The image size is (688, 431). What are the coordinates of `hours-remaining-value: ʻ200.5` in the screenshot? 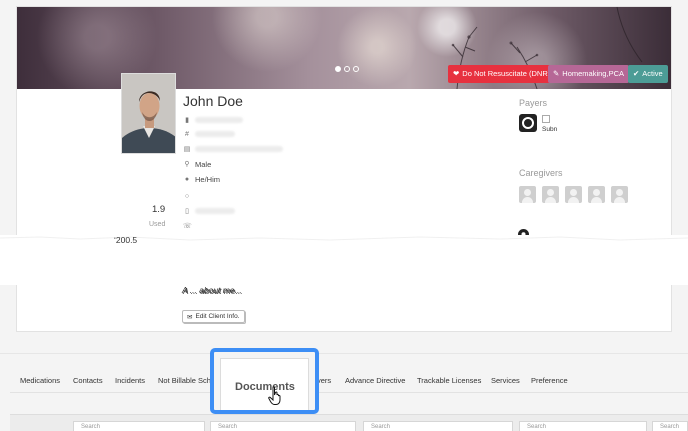 It's located at (126, 240).